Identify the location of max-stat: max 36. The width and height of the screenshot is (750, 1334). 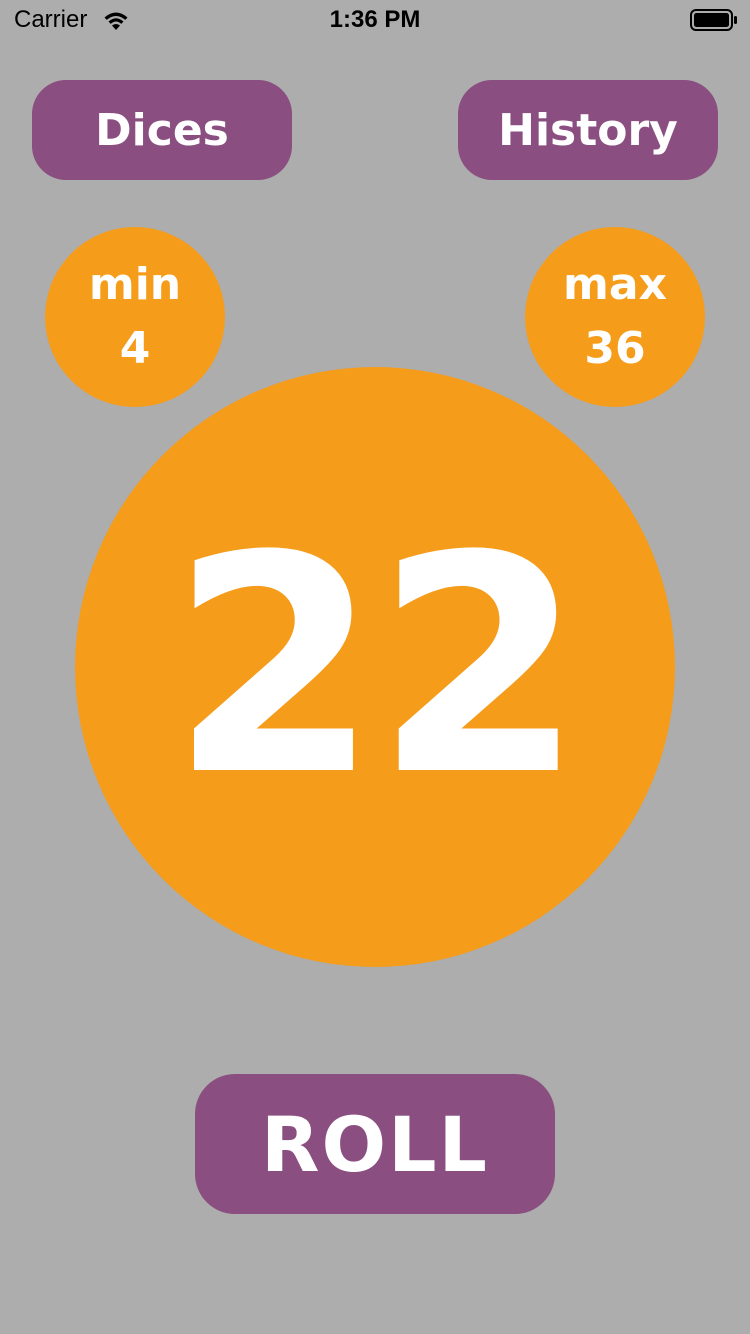
(615, 317).